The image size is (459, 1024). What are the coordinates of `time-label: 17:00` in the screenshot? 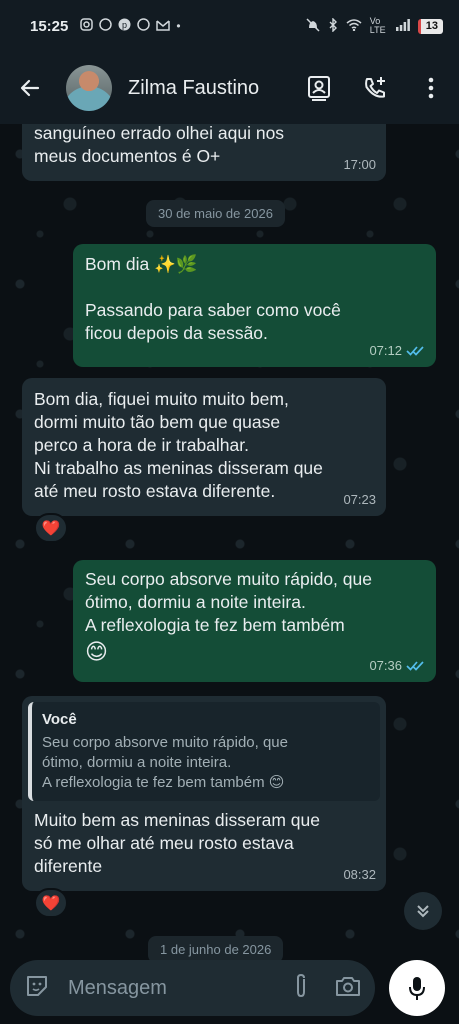 It's located at (359, 164).